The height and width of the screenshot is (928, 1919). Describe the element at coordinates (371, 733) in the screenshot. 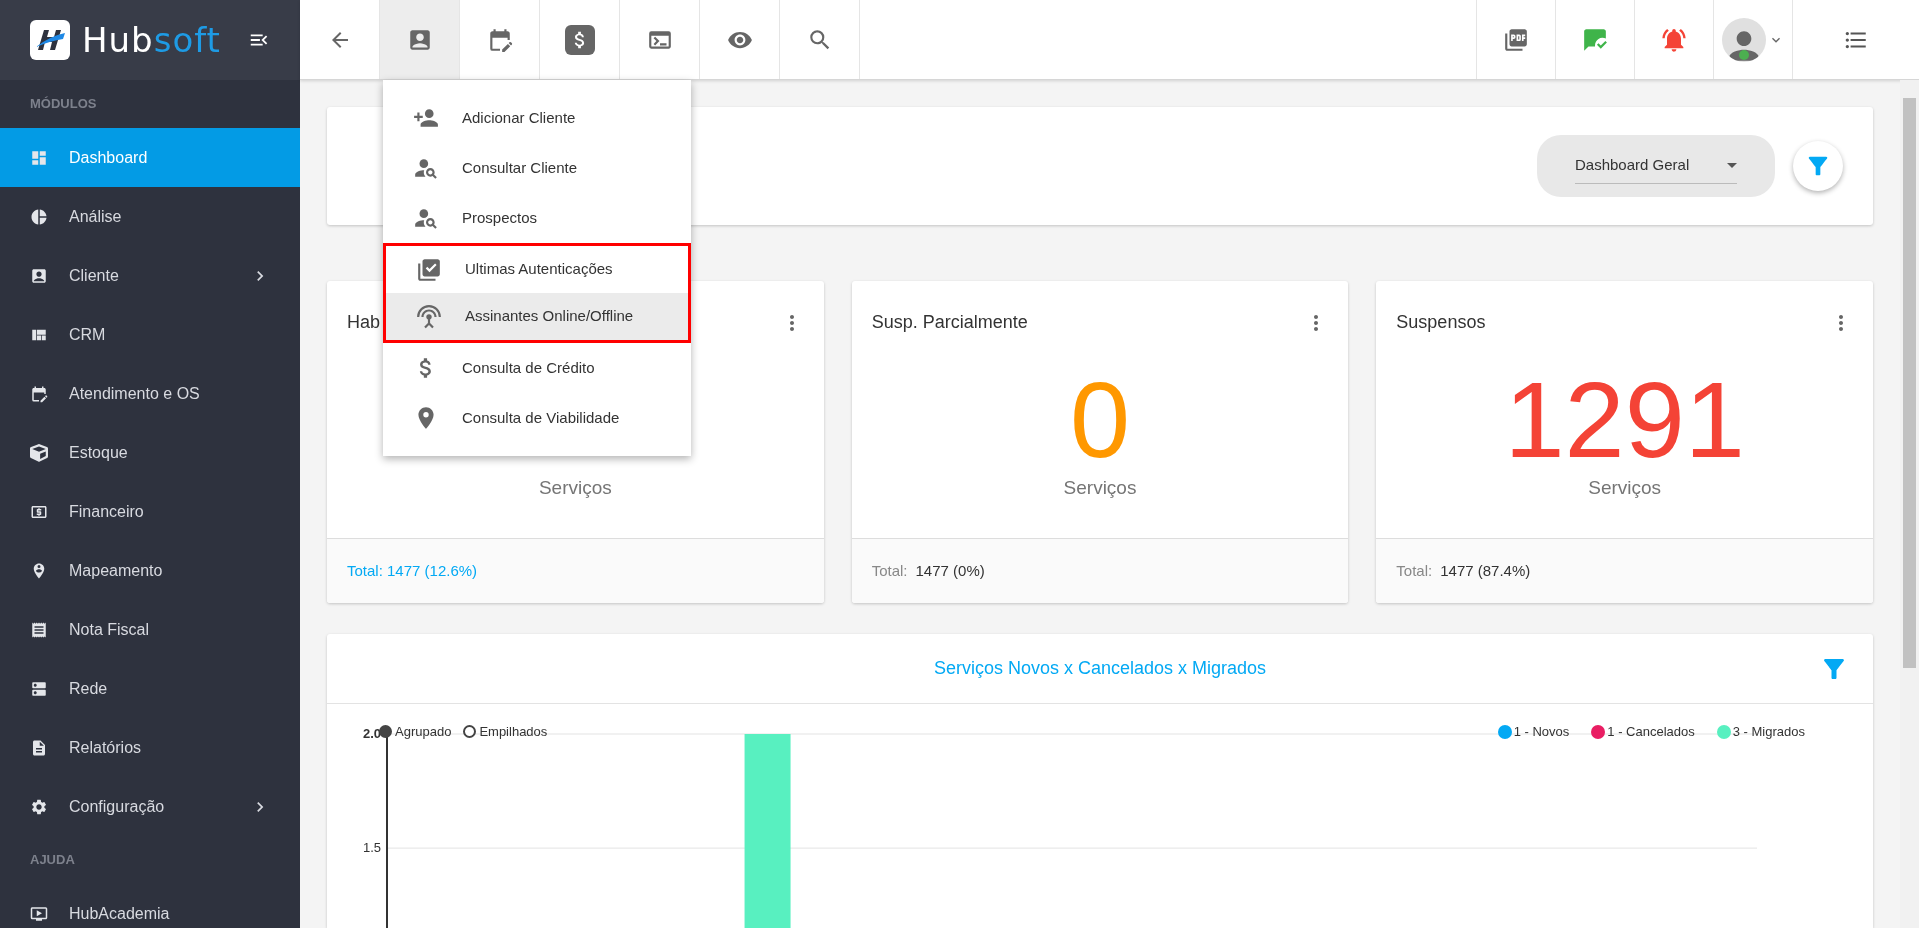

I see `y-tick-label: 2.0` at that location.